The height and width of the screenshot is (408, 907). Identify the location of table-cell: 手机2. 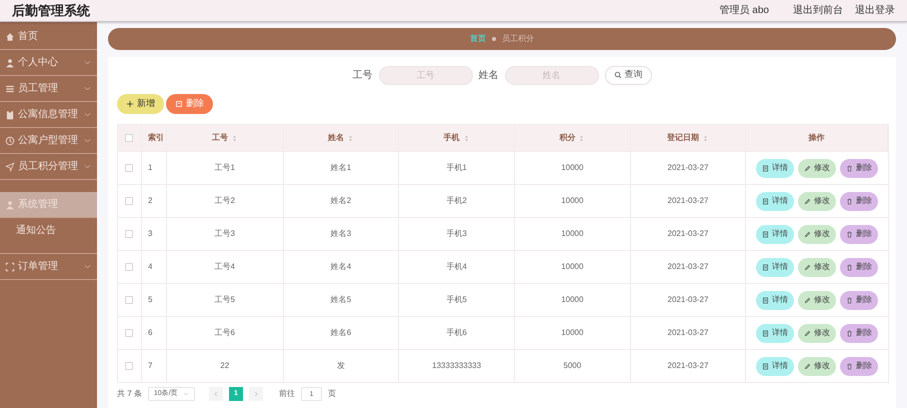
(456, 201).